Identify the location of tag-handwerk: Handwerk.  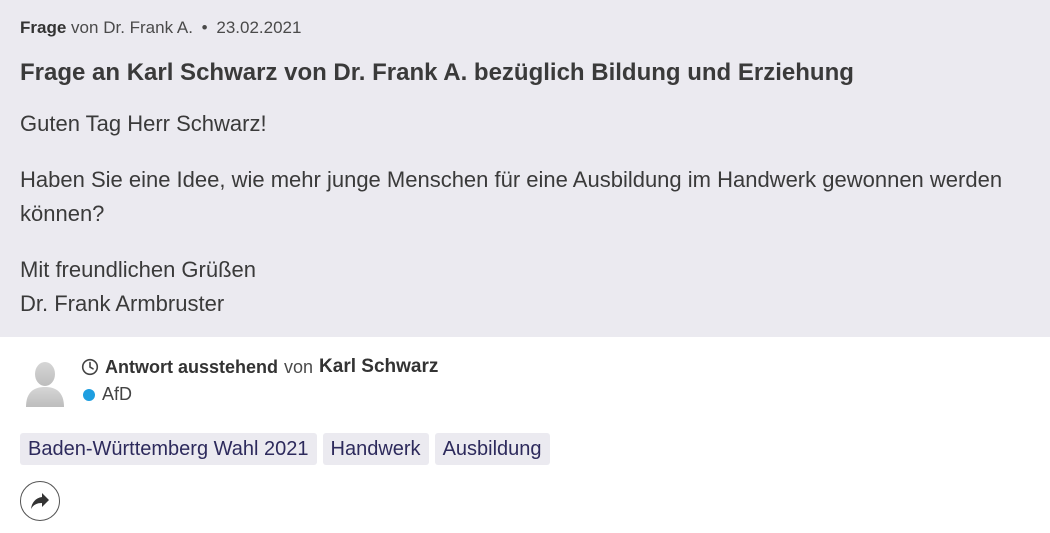
(375, 449).